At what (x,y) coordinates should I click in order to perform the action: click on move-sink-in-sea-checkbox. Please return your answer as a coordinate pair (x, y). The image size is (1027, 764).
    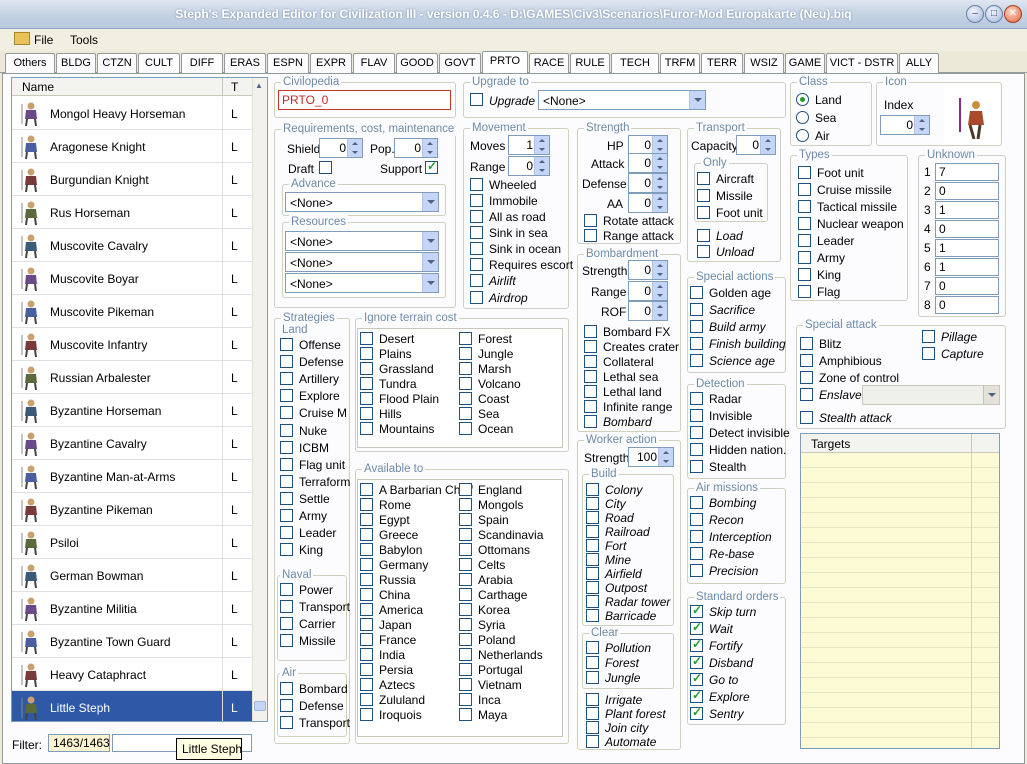
    Looking at the image, I should click on (476, 232).